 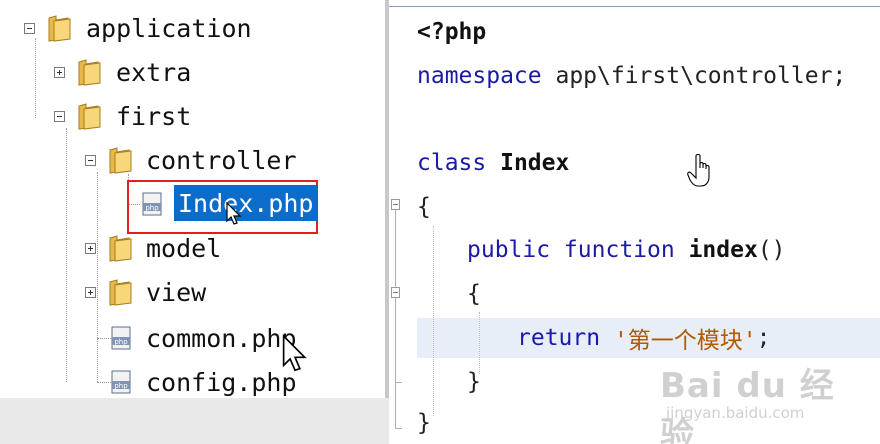 What do you see at coordinates (771, 250) in the screenshot?
I see `method-parens: ()` at bounding box center [771, 250].